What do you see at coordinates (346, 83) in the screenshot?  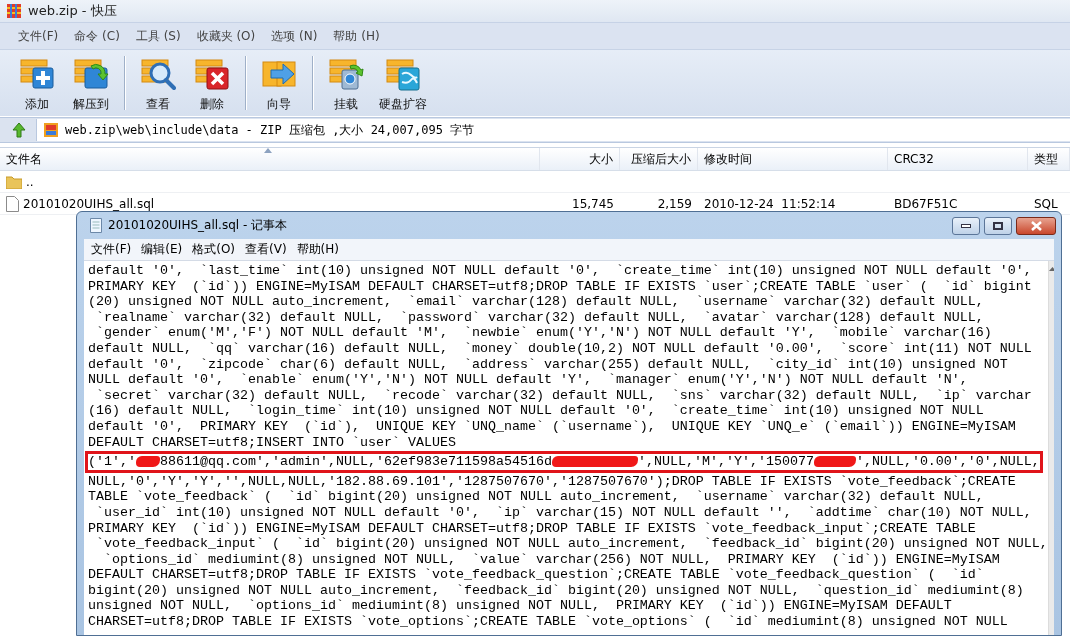 I see `toolbar-button: 挂载` at bounding box center [346, 83].